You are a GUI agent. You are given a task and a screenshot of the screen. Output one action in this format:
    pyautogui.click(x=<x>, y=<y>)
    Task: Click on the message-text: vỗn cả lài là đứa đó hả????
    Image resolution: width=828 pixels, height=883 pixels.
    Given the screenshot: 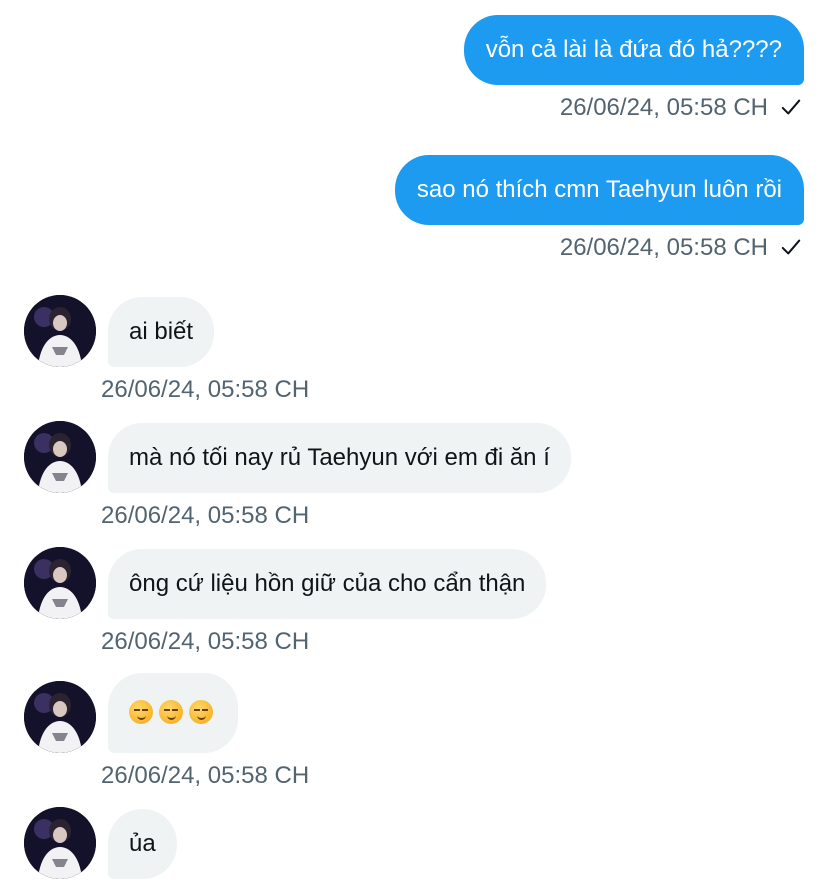 What is the action you would take?
    pyautogui.click(x=633, y=49)
    